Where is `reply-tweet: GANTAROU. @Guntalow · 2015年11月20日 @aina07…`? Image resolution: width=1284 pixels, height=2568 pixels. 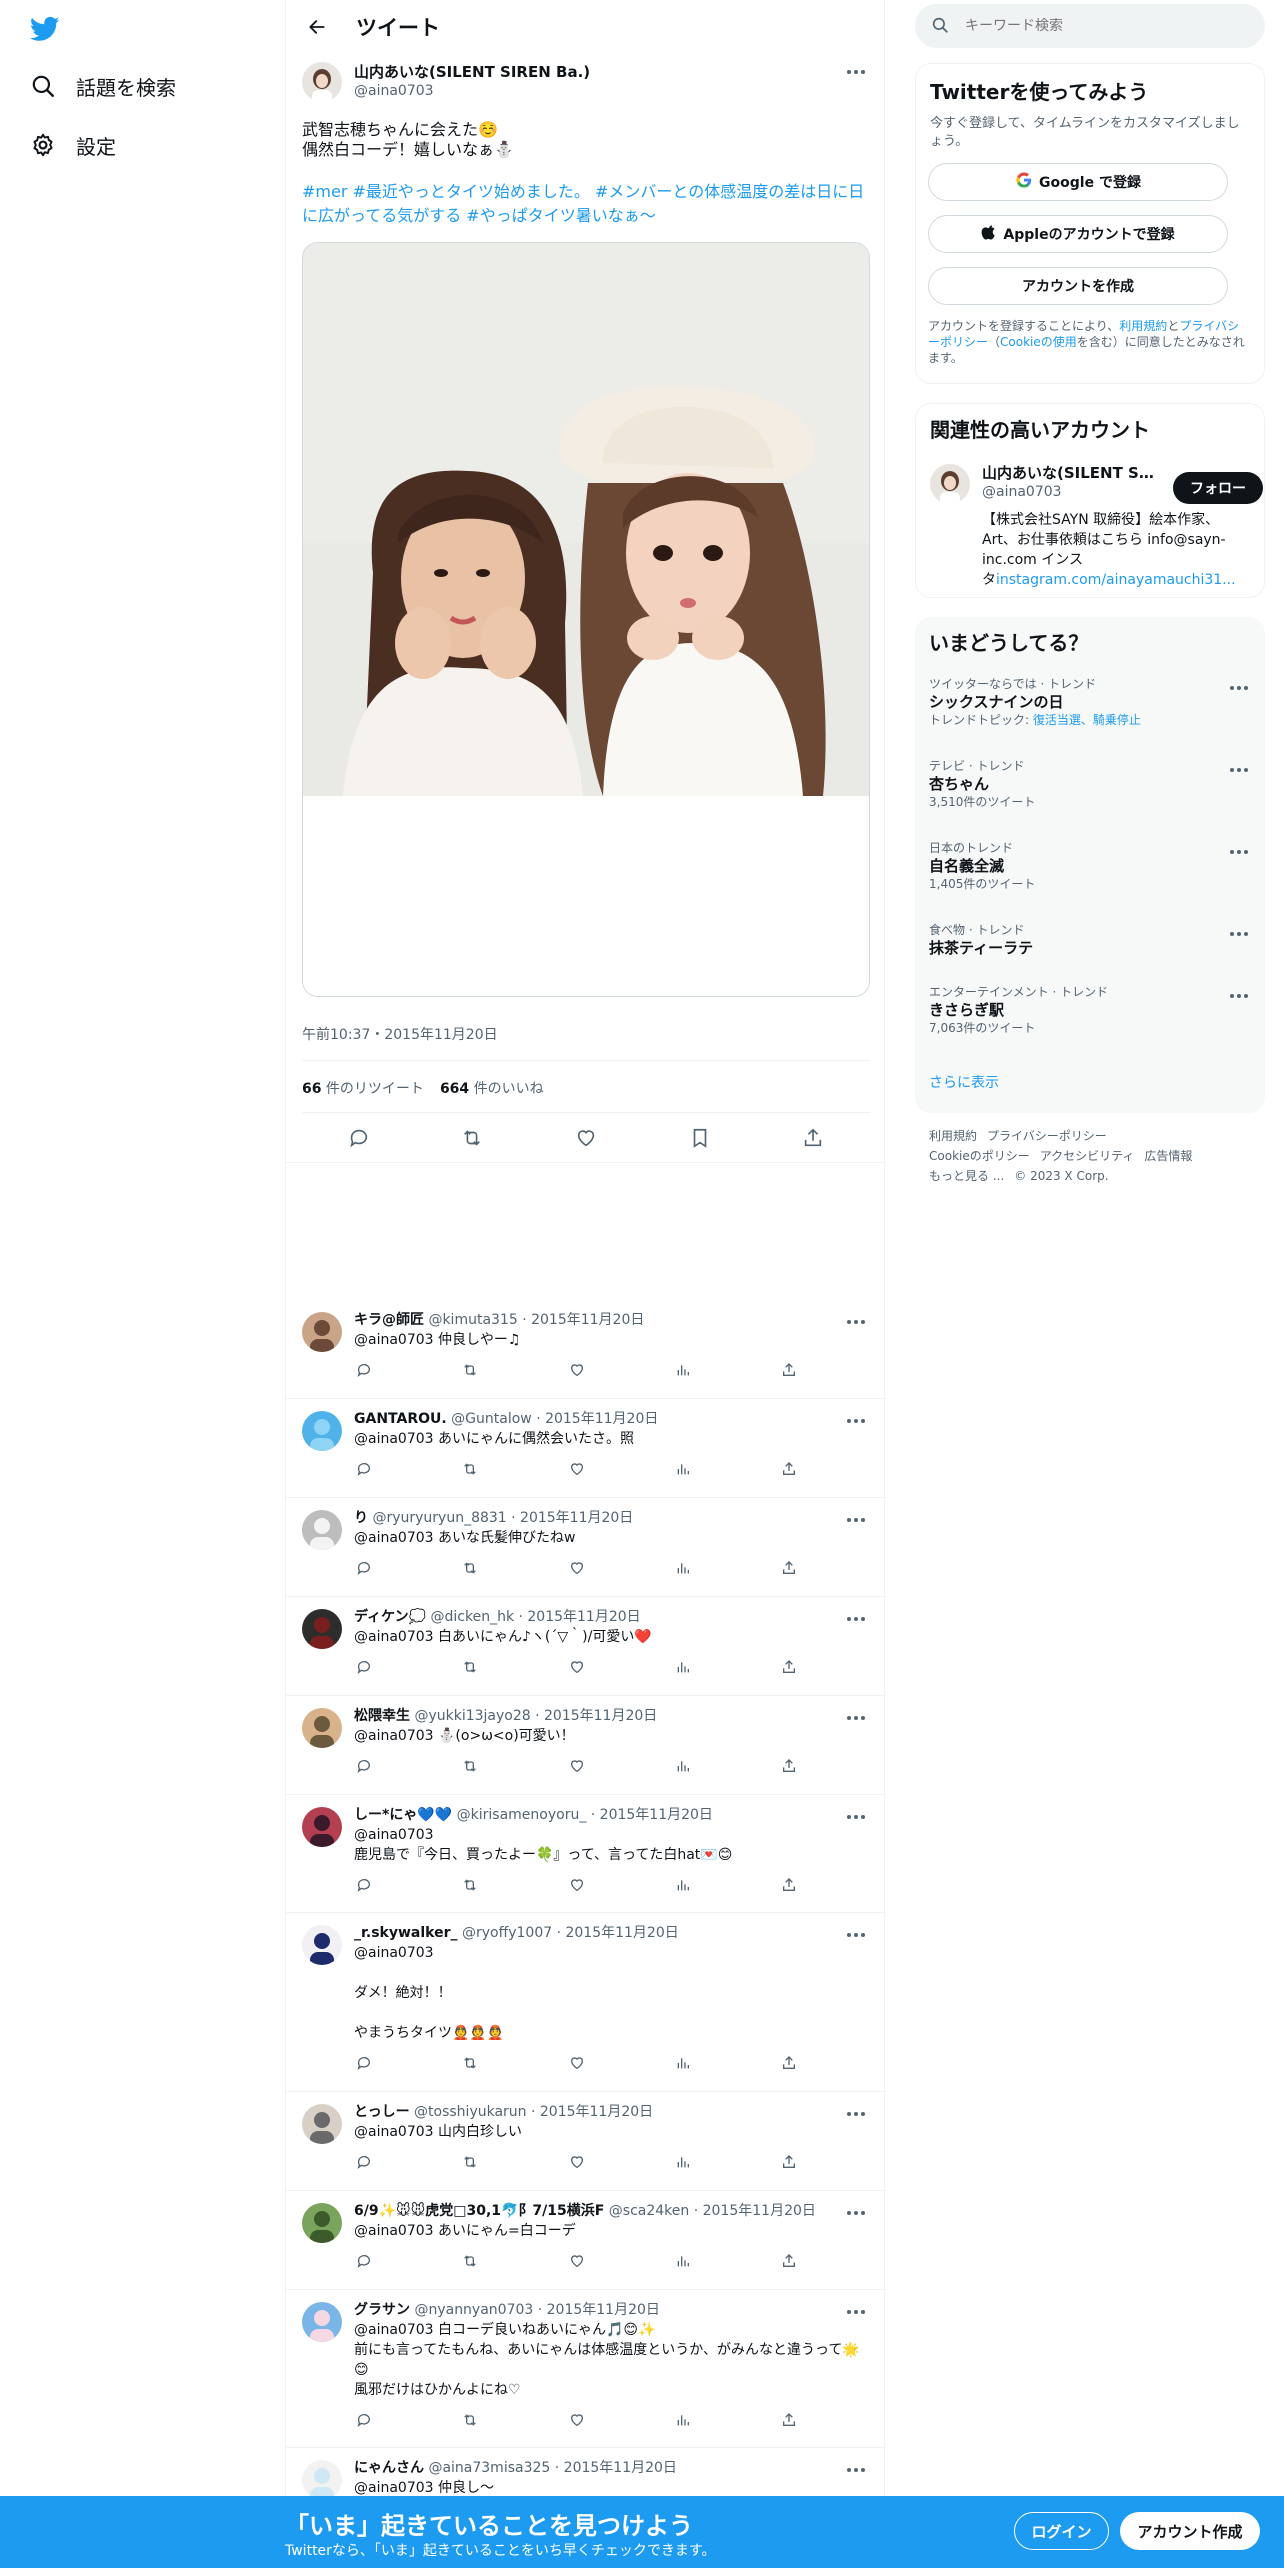 reply-tweet: GANTAROU. @Guntalow · 2015年11月20日 @aina07… is located at coordinates (586, 1448).